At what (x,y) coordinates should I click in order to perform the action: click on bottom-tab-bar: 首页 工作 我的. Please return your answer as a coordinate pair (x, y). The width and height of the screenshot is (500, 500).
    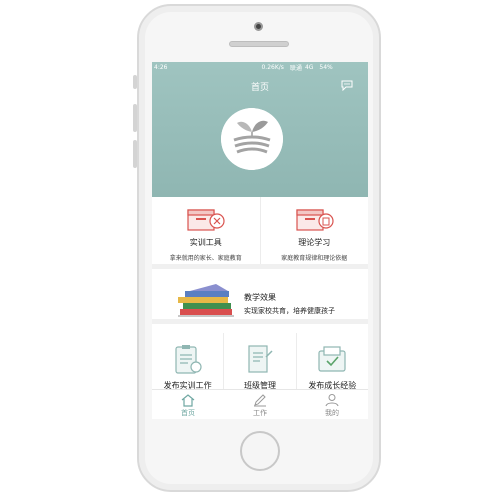
    Looking at the image, I should click on (260, 404).